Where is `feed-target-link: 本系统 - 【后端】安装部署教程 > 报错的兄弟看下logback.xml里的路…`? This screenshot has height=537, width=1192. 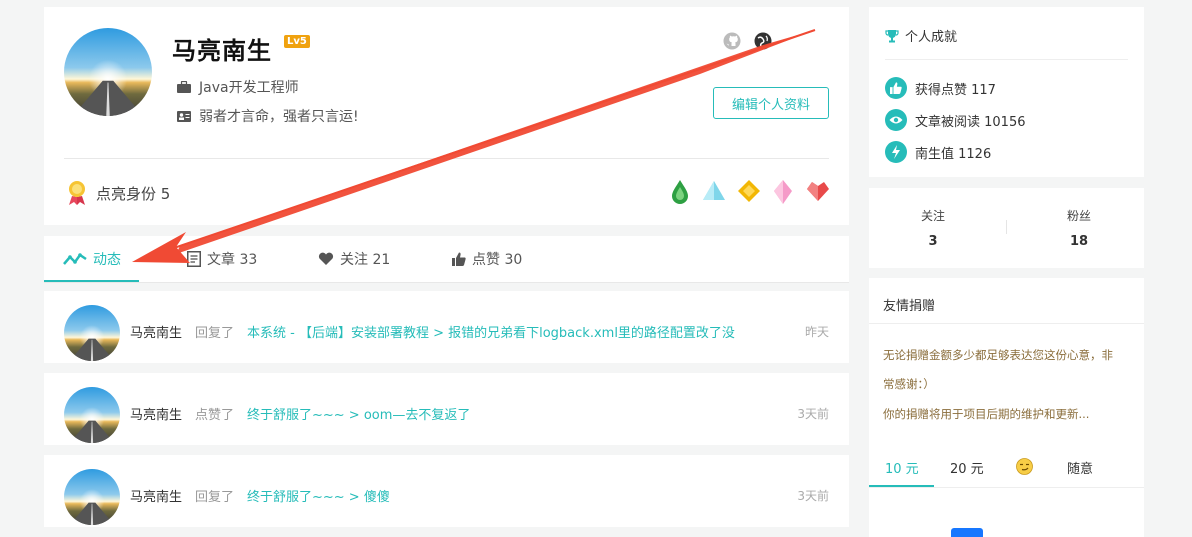
feed-target-link: 本系统 - 【后端】安装部署教程 > 报错的兄弟看下logback.xml里的路… is located at coordinates (491, 331).